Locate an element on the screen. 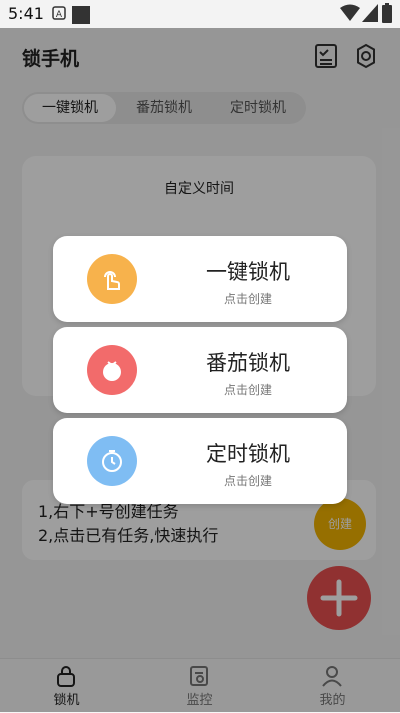  option-tomato-lock-subtitle: 点击创建 is located at coordinates (247, 390).